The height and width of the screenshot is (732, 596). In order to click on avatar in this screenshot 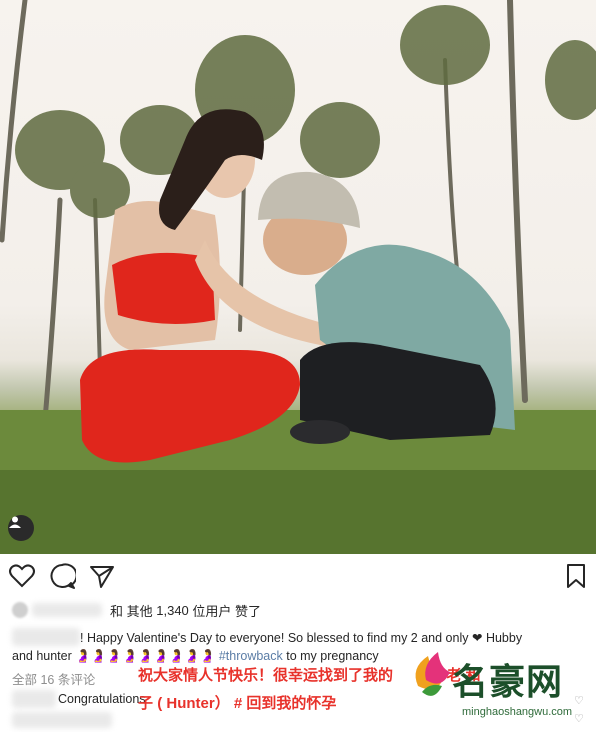, I will do `click(20, 610)`.